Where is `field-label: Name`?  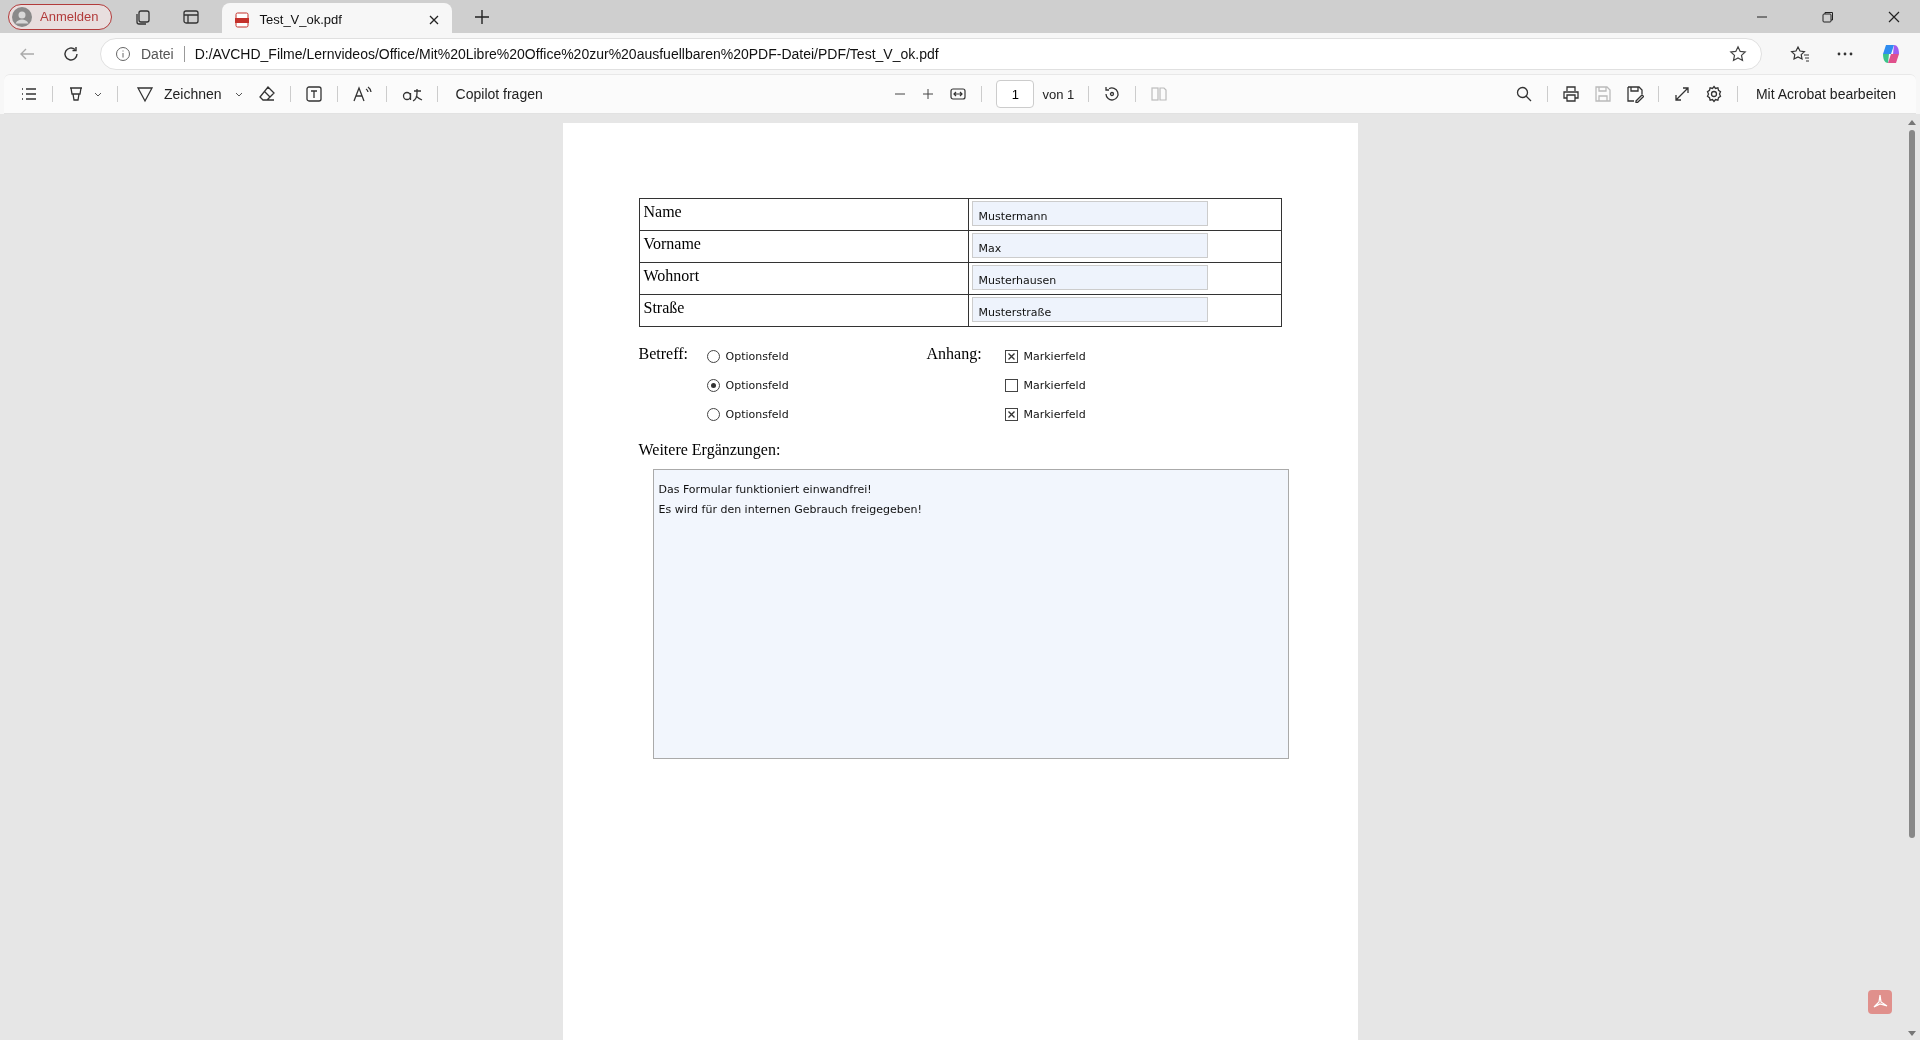
field-label: Name is located at coordinates (804, 214).